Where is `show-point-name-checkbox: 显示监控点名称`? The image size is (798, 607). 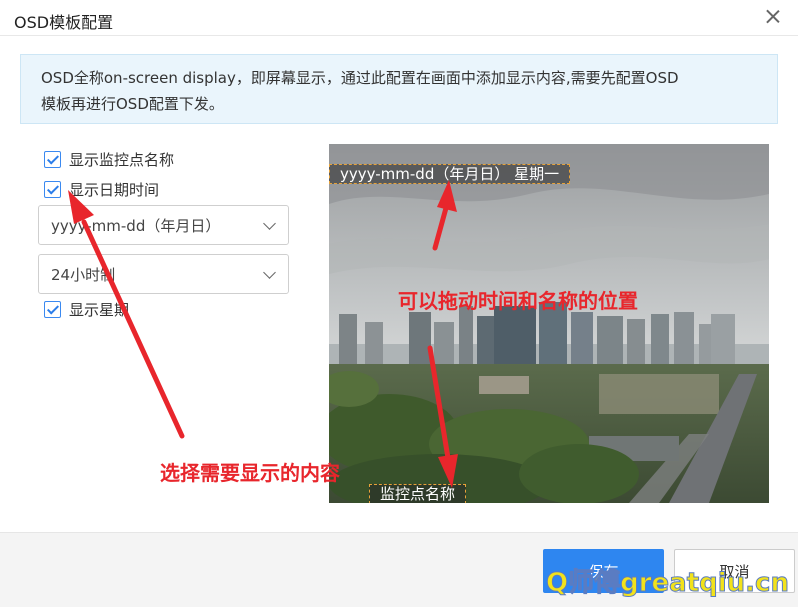 show-point-name-checkbox: 显示监控点名称 is located at coordinates (109, 159).